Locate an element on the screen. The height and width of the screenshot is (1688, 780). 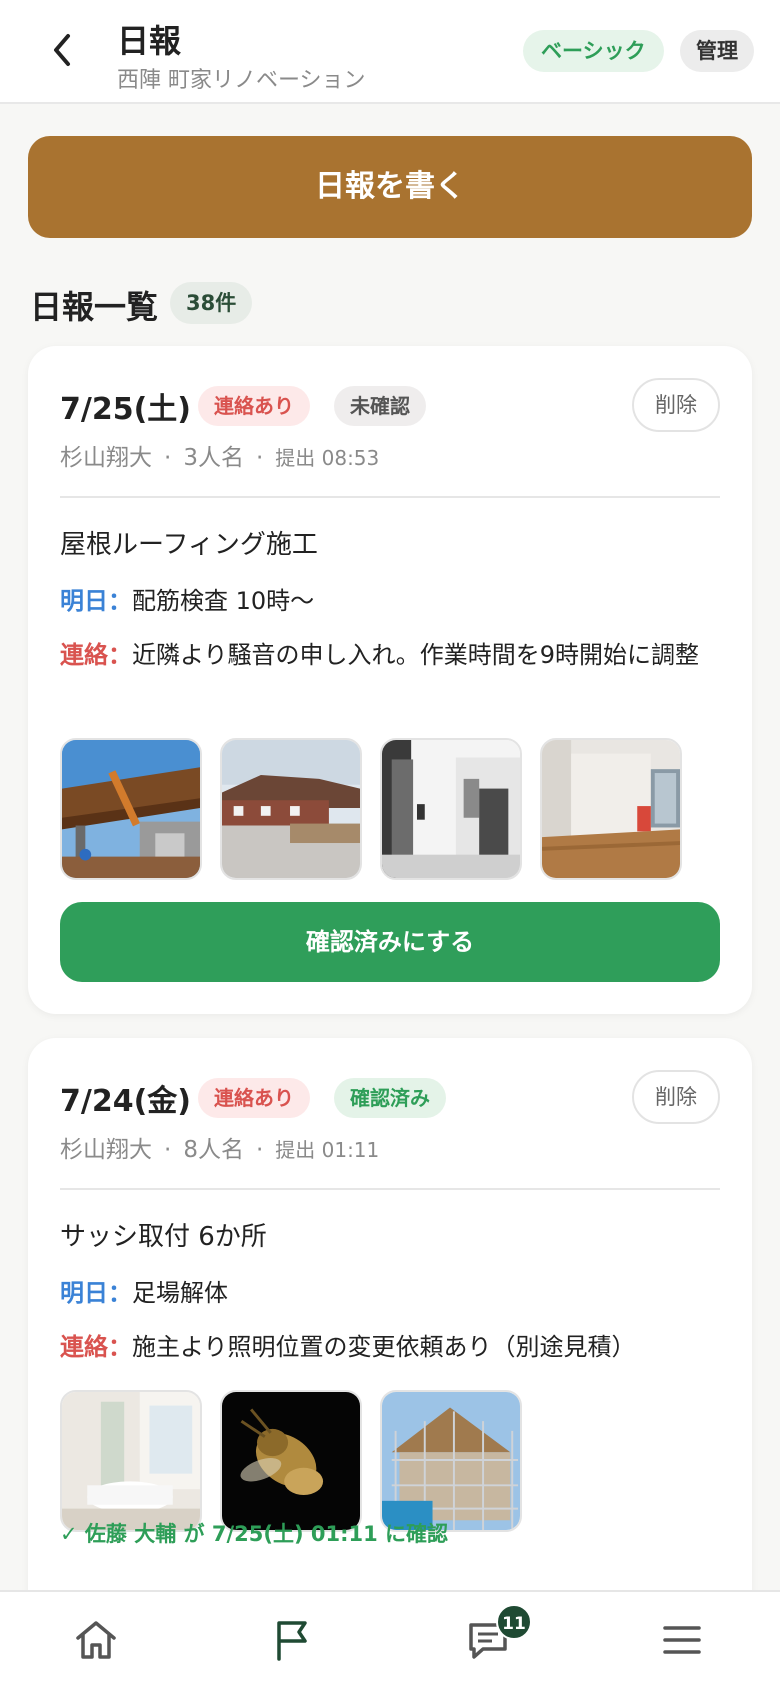
count-badge: 38件 is located at coordinates (211, 303).